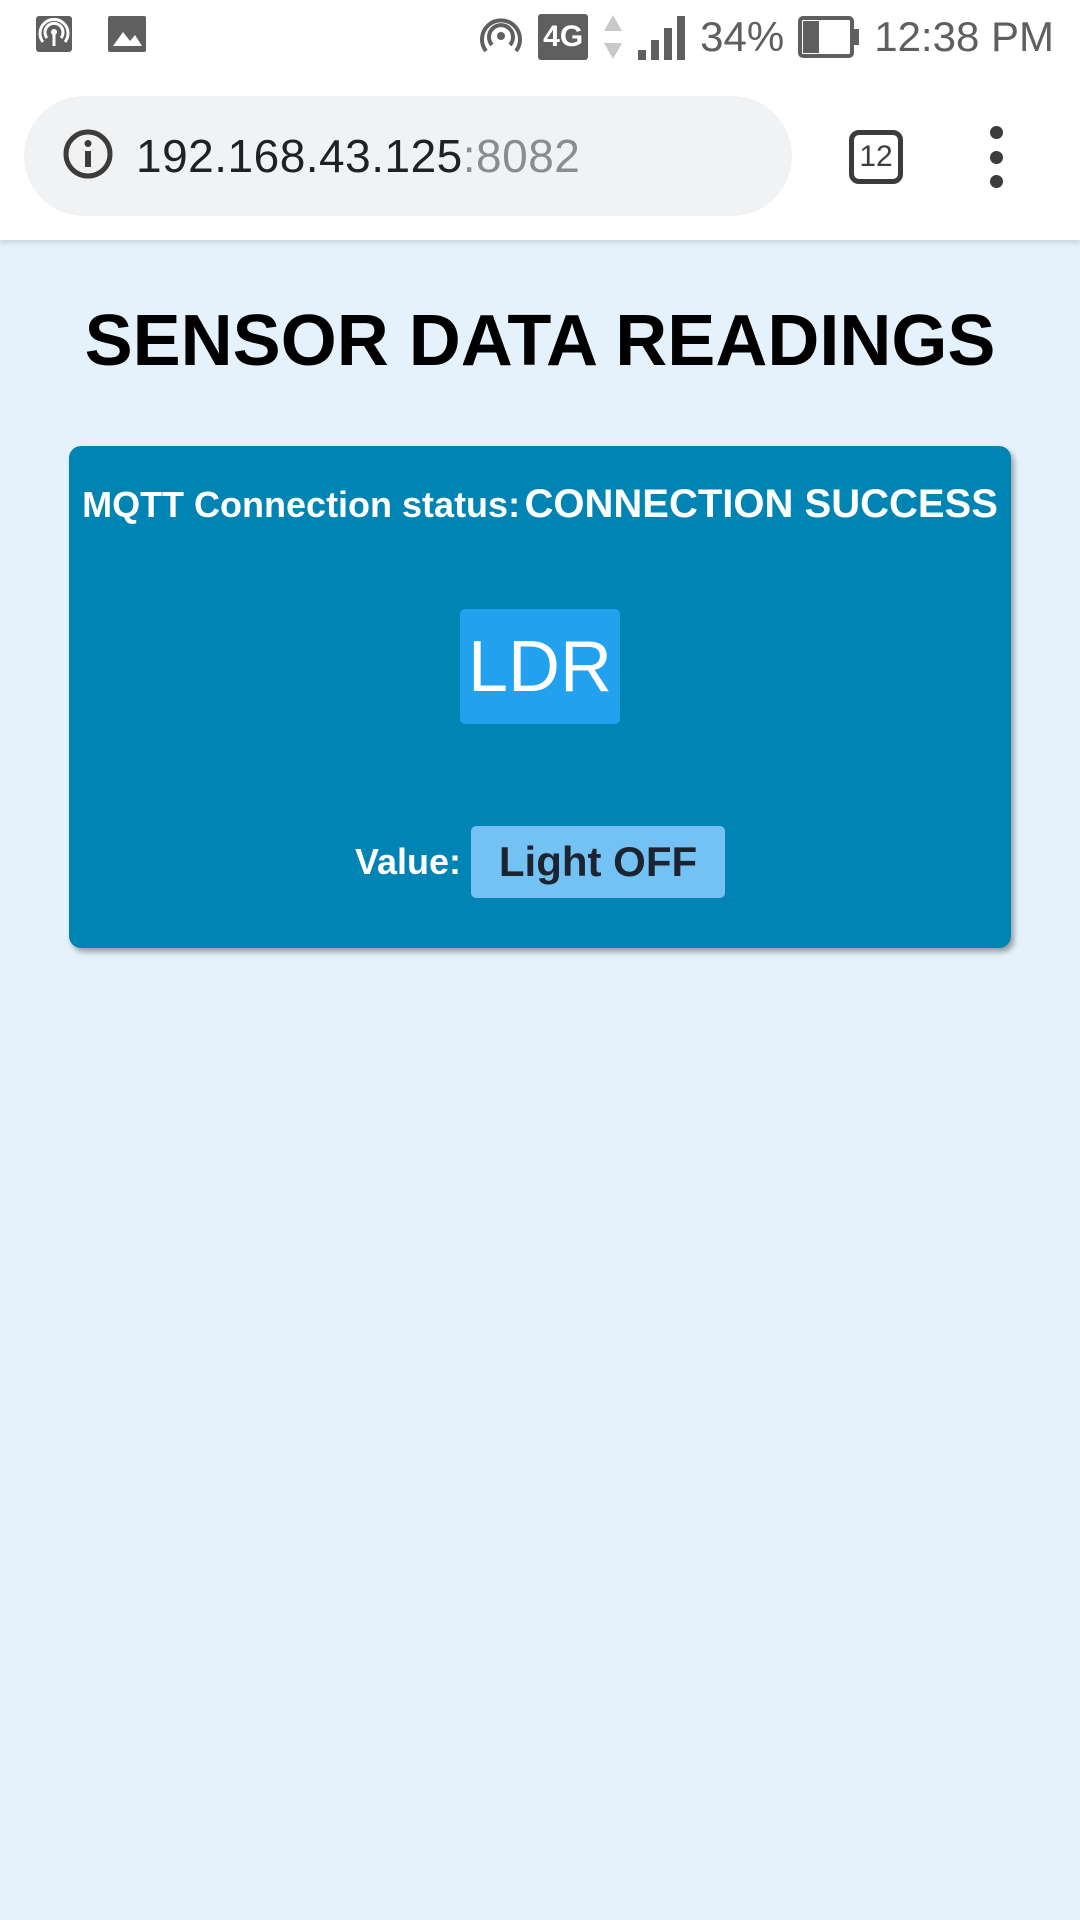  I want to click on url-text: 192.168.43.125:8082, so click(358, 156).